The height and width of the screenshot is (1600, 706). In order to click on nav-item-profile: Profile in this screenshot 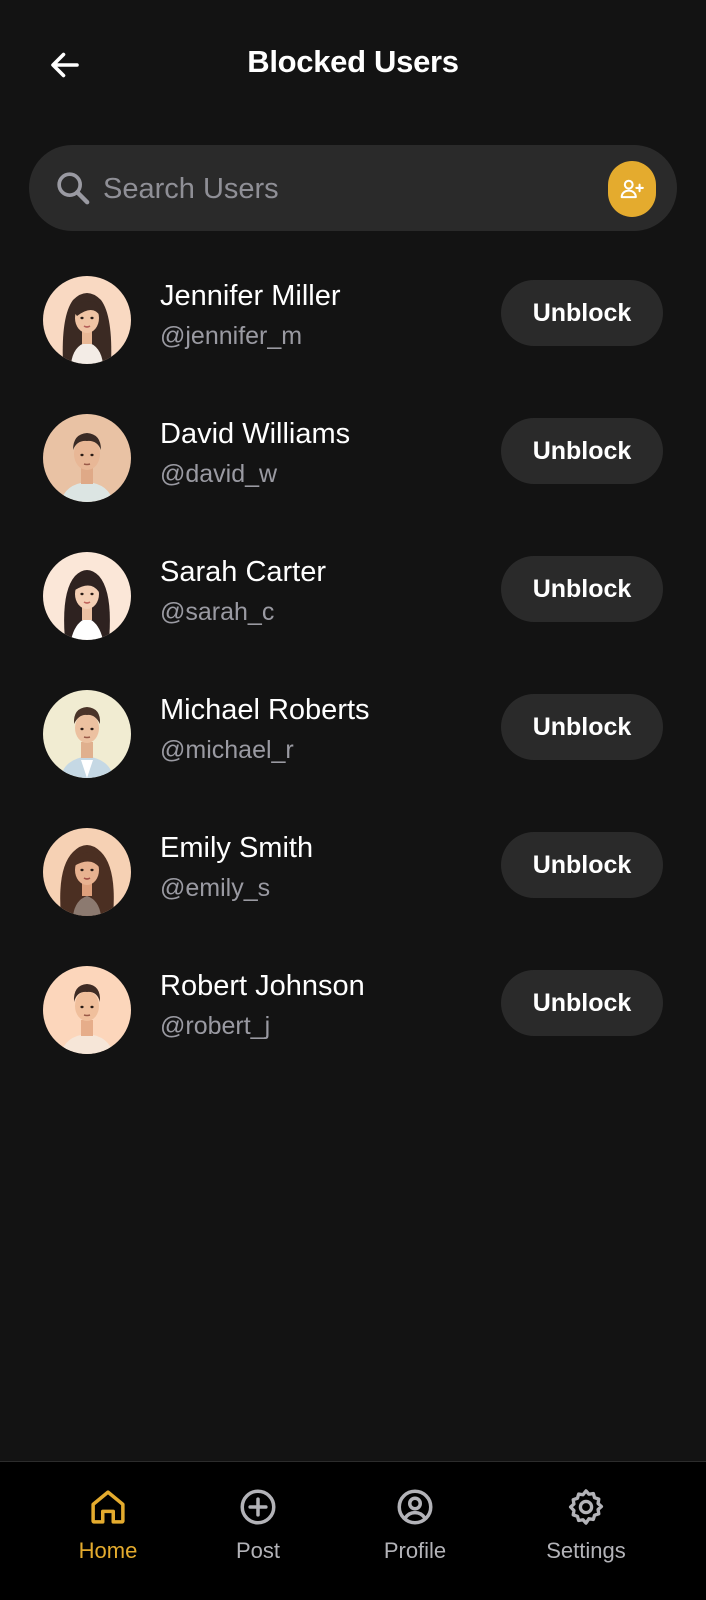, I will do `click(415, 1531)`.